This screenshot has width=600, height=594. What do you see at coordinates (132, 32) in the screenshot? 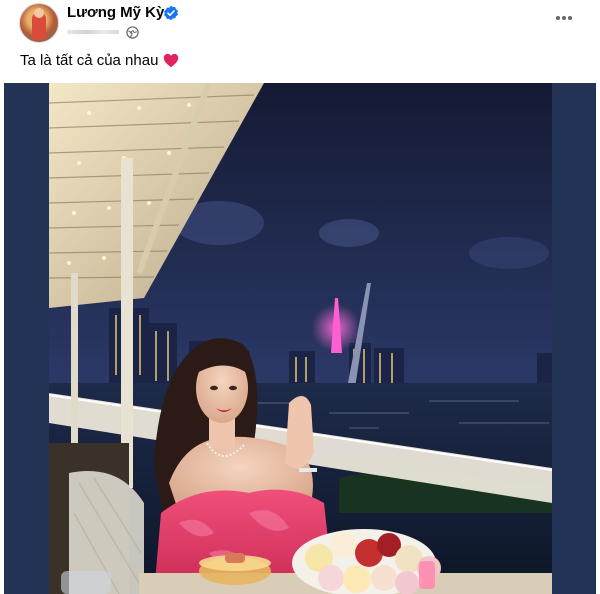
I see `globe-icon` at bounding box center [132, 32].